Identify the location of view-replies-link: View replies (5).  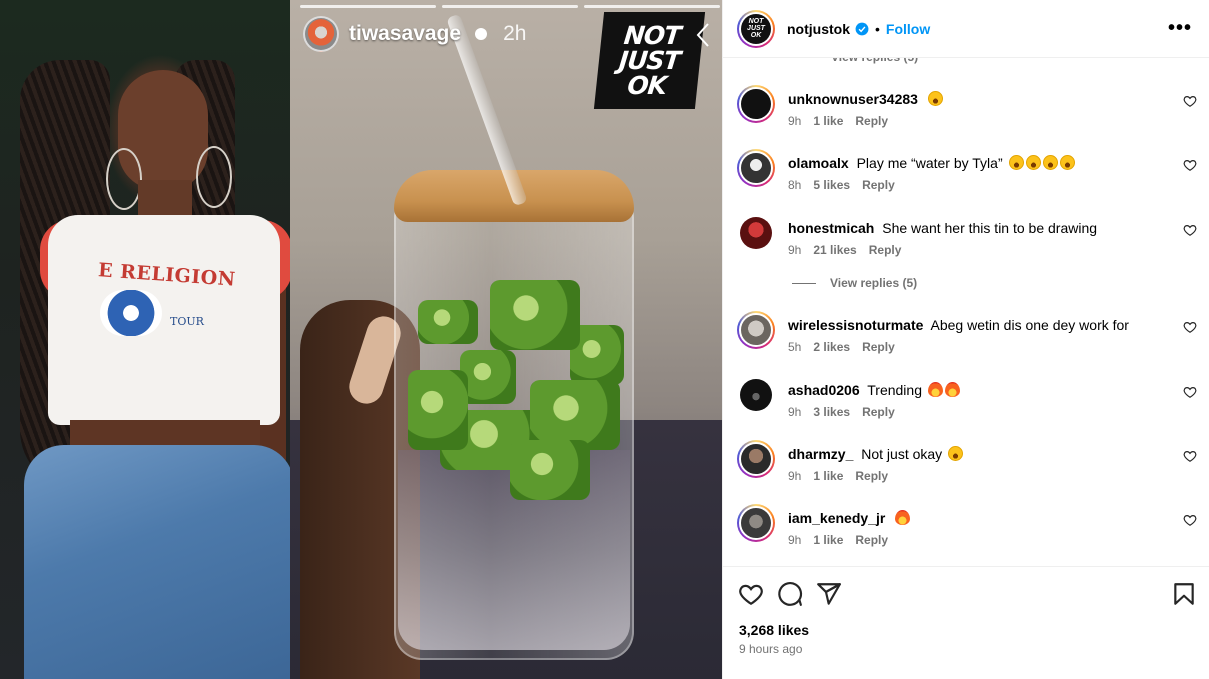
(854, 283).